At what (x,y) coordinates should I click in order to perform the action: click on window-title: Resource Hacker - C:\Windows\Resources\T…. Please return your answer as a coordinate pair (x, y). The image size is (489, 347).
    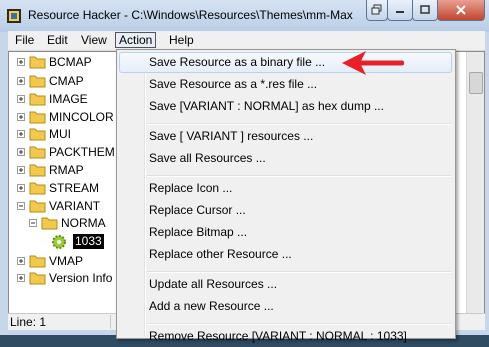
    Looking at the image, I should click on (190, 15).